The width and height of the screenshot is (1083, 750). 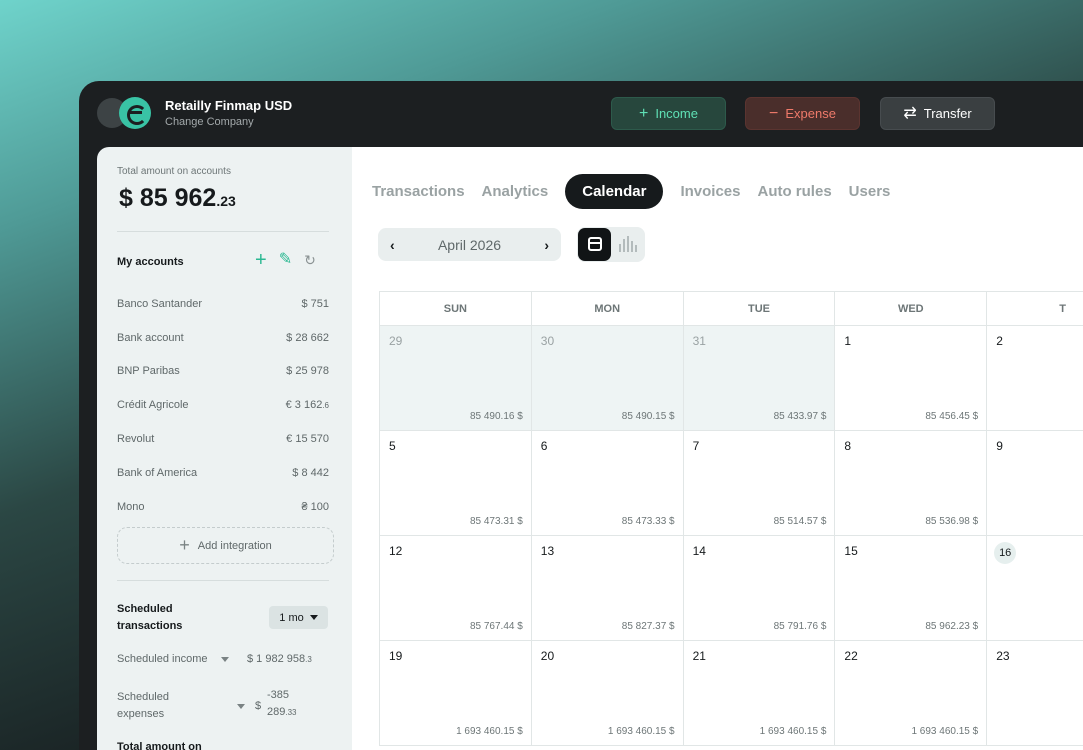 I want to click on tab-calendar: Calendar, so click(x=614, y=191).